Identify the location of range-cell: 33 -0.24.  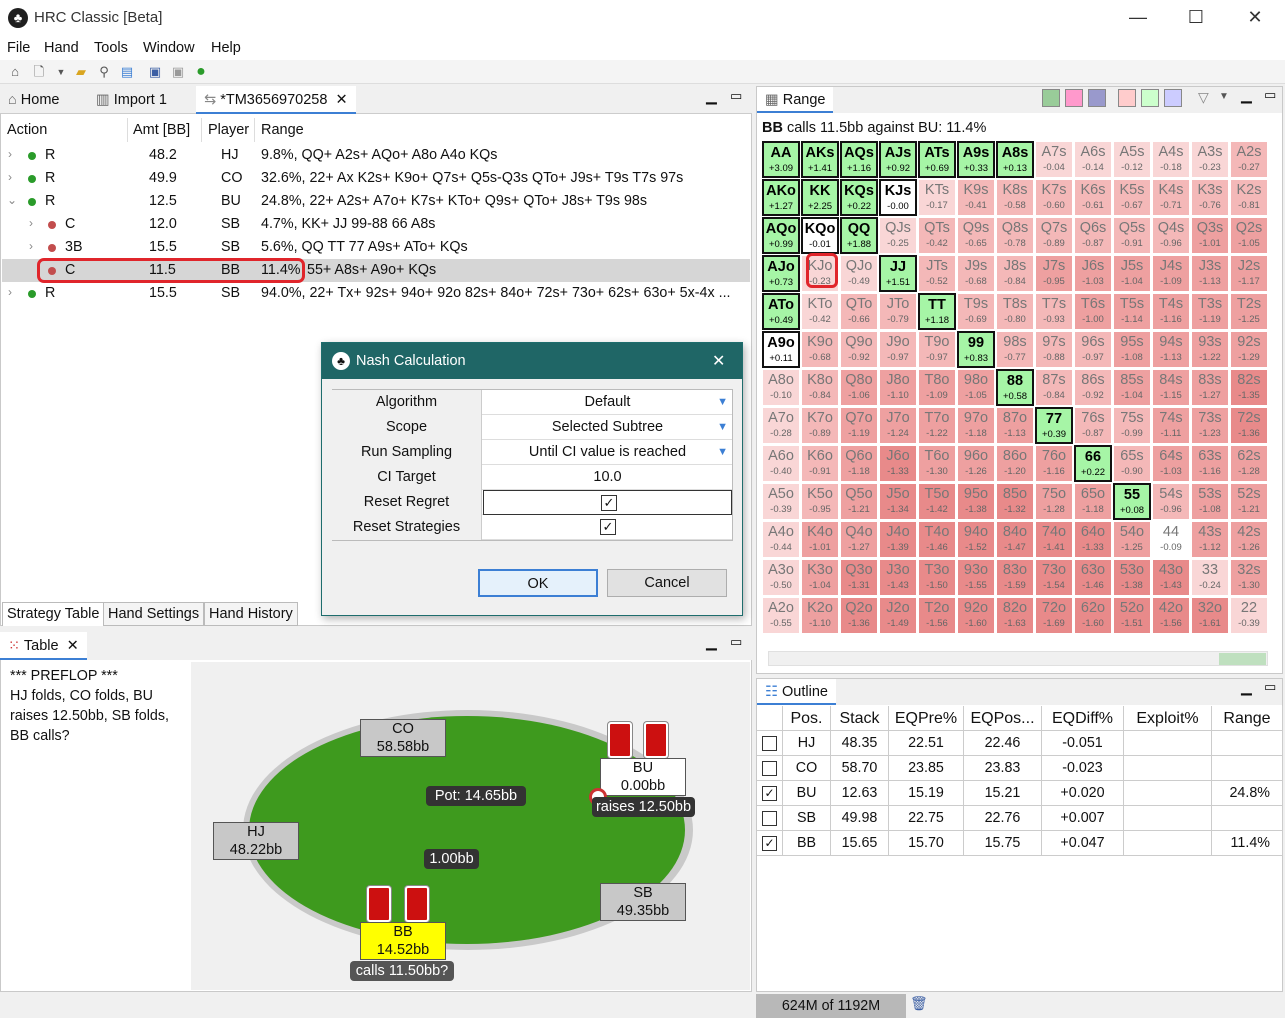
(1210, 577).